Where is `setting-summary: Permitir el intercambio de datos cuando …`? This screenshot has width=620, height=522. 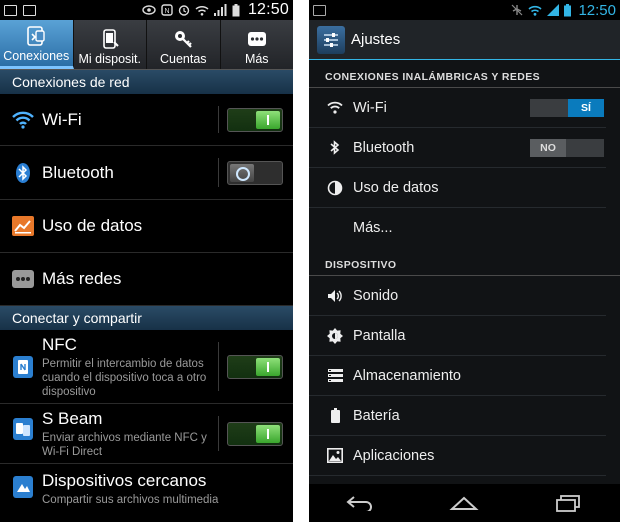
setting-summary: Permitir el intercambio de datos cuando … is located at coordinates (124, 377).